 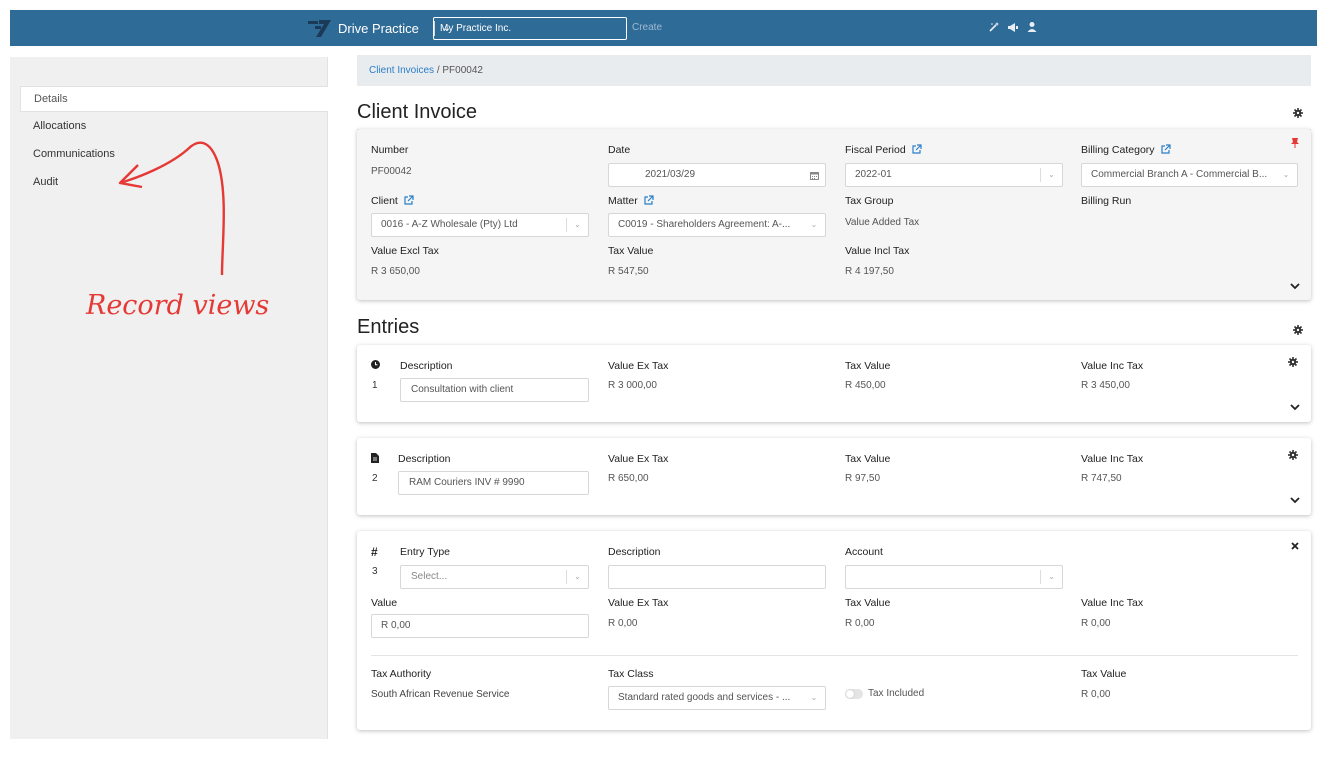 What do you see at coordinates (375, 571) in the screenshot?
I see `entry-number: 3` at bounding box center [375, 571].